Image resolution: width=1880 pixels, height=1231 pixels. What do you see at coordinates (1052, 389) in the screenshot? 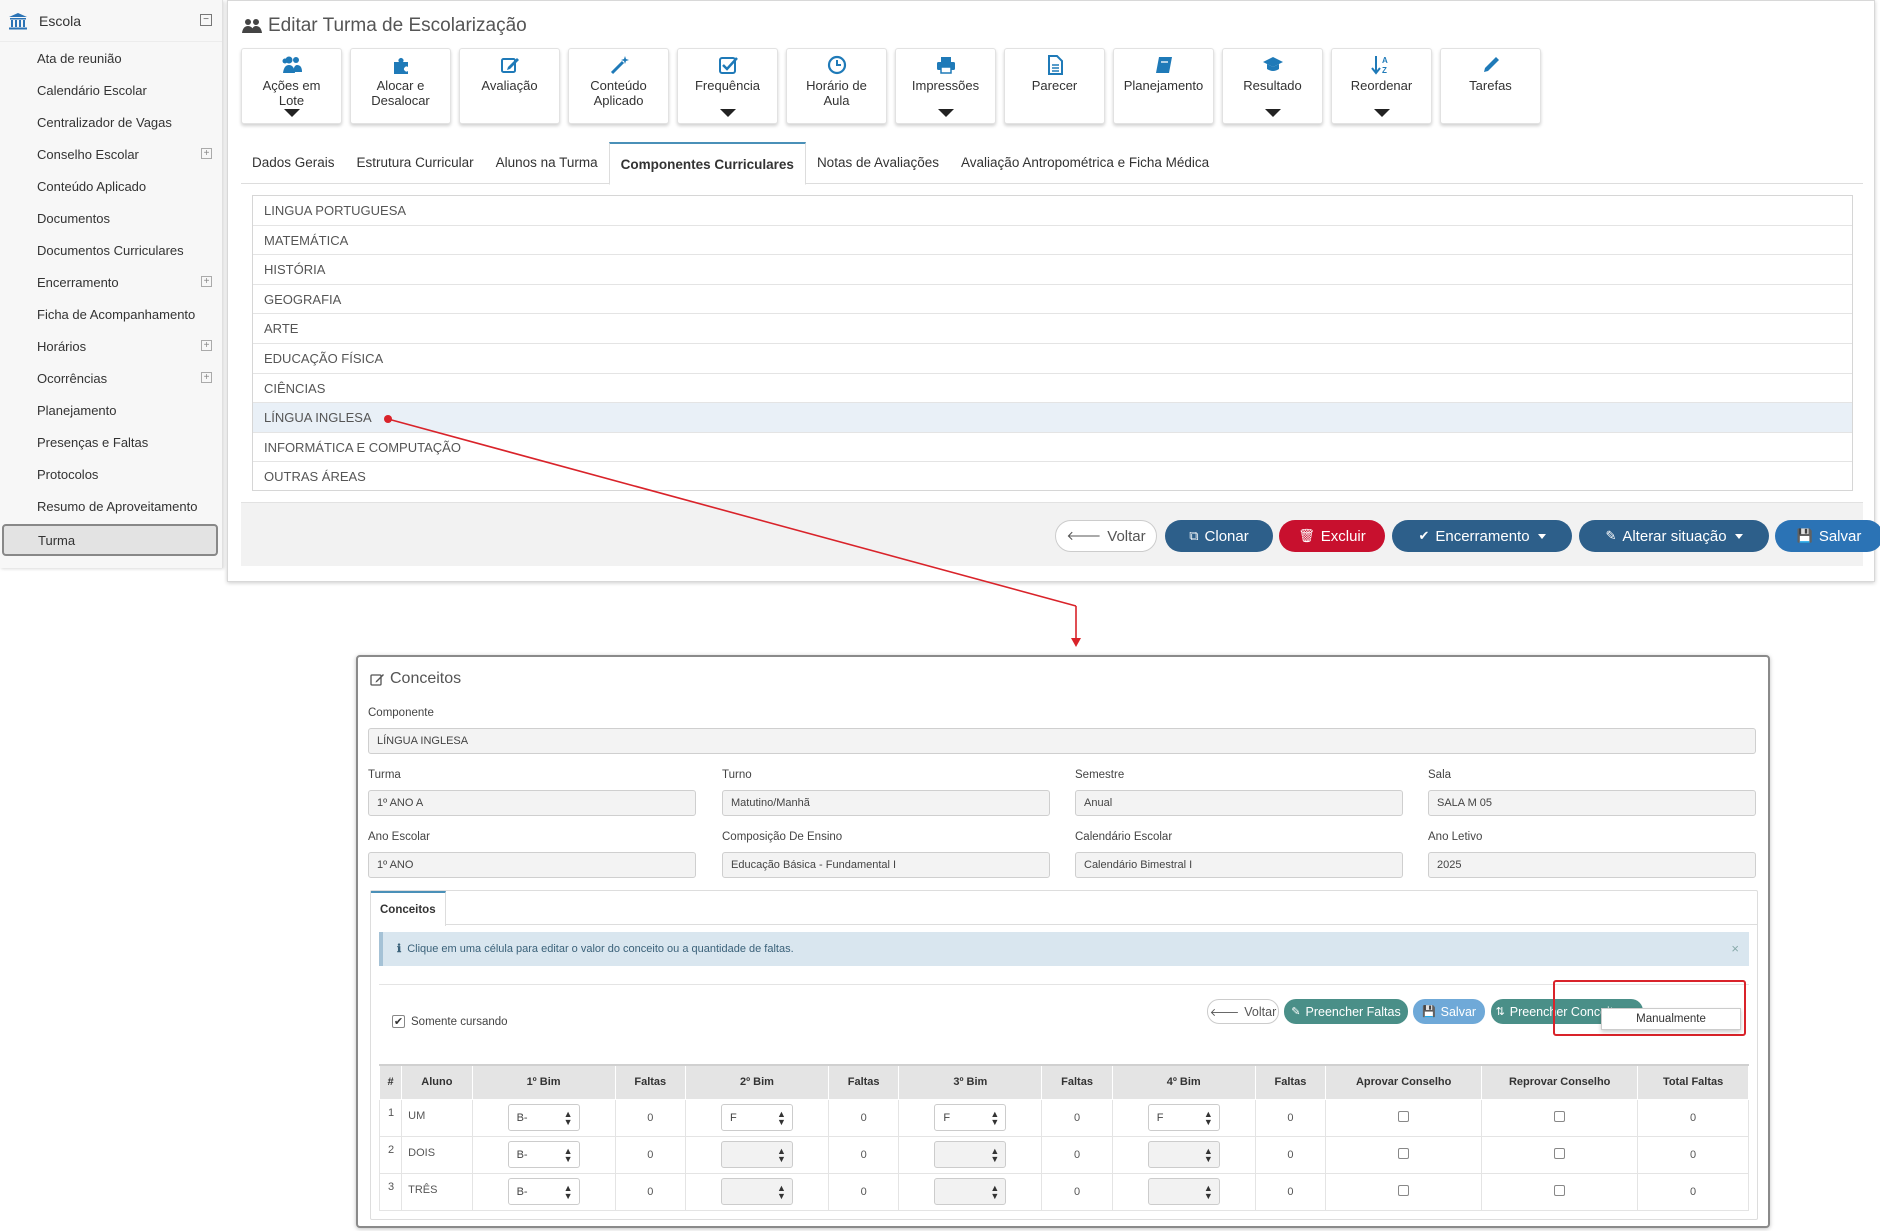
I see `component-row: CIÊNCIAS` at bounding box center [1052, 389].